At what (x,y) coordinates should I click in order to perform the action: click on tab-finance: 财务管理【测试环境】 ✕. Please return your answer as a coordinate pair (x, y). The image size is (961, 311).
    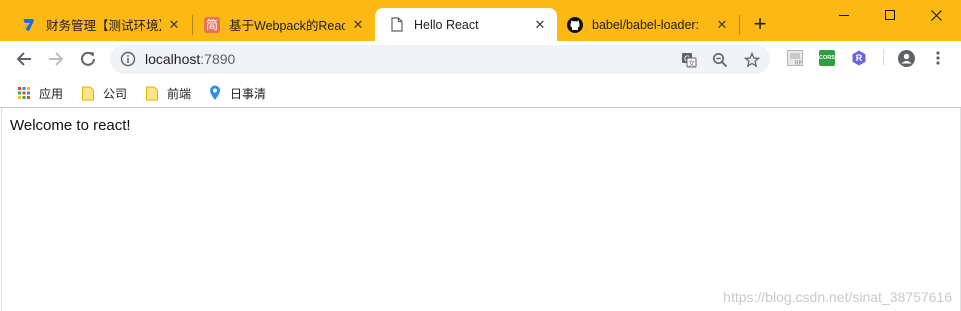
    Looking at the image, I should click on (95, 24).